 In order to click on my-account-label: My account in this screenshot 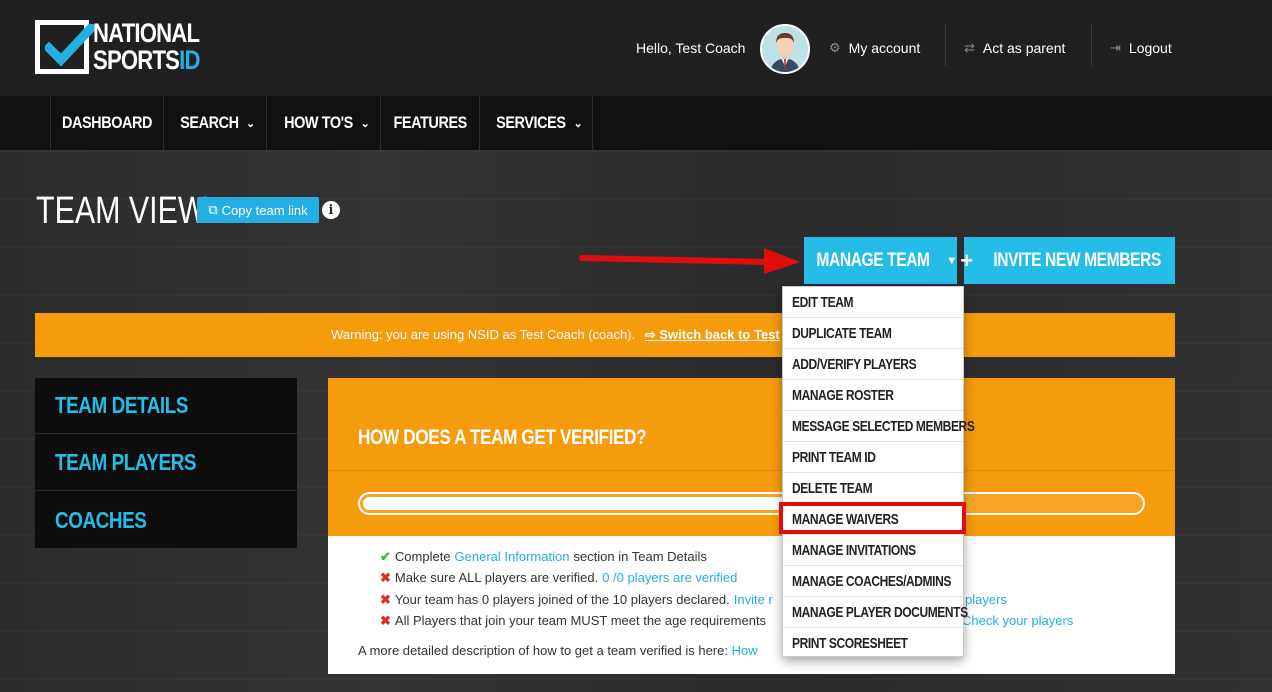, I will do `click(884, 48)`.